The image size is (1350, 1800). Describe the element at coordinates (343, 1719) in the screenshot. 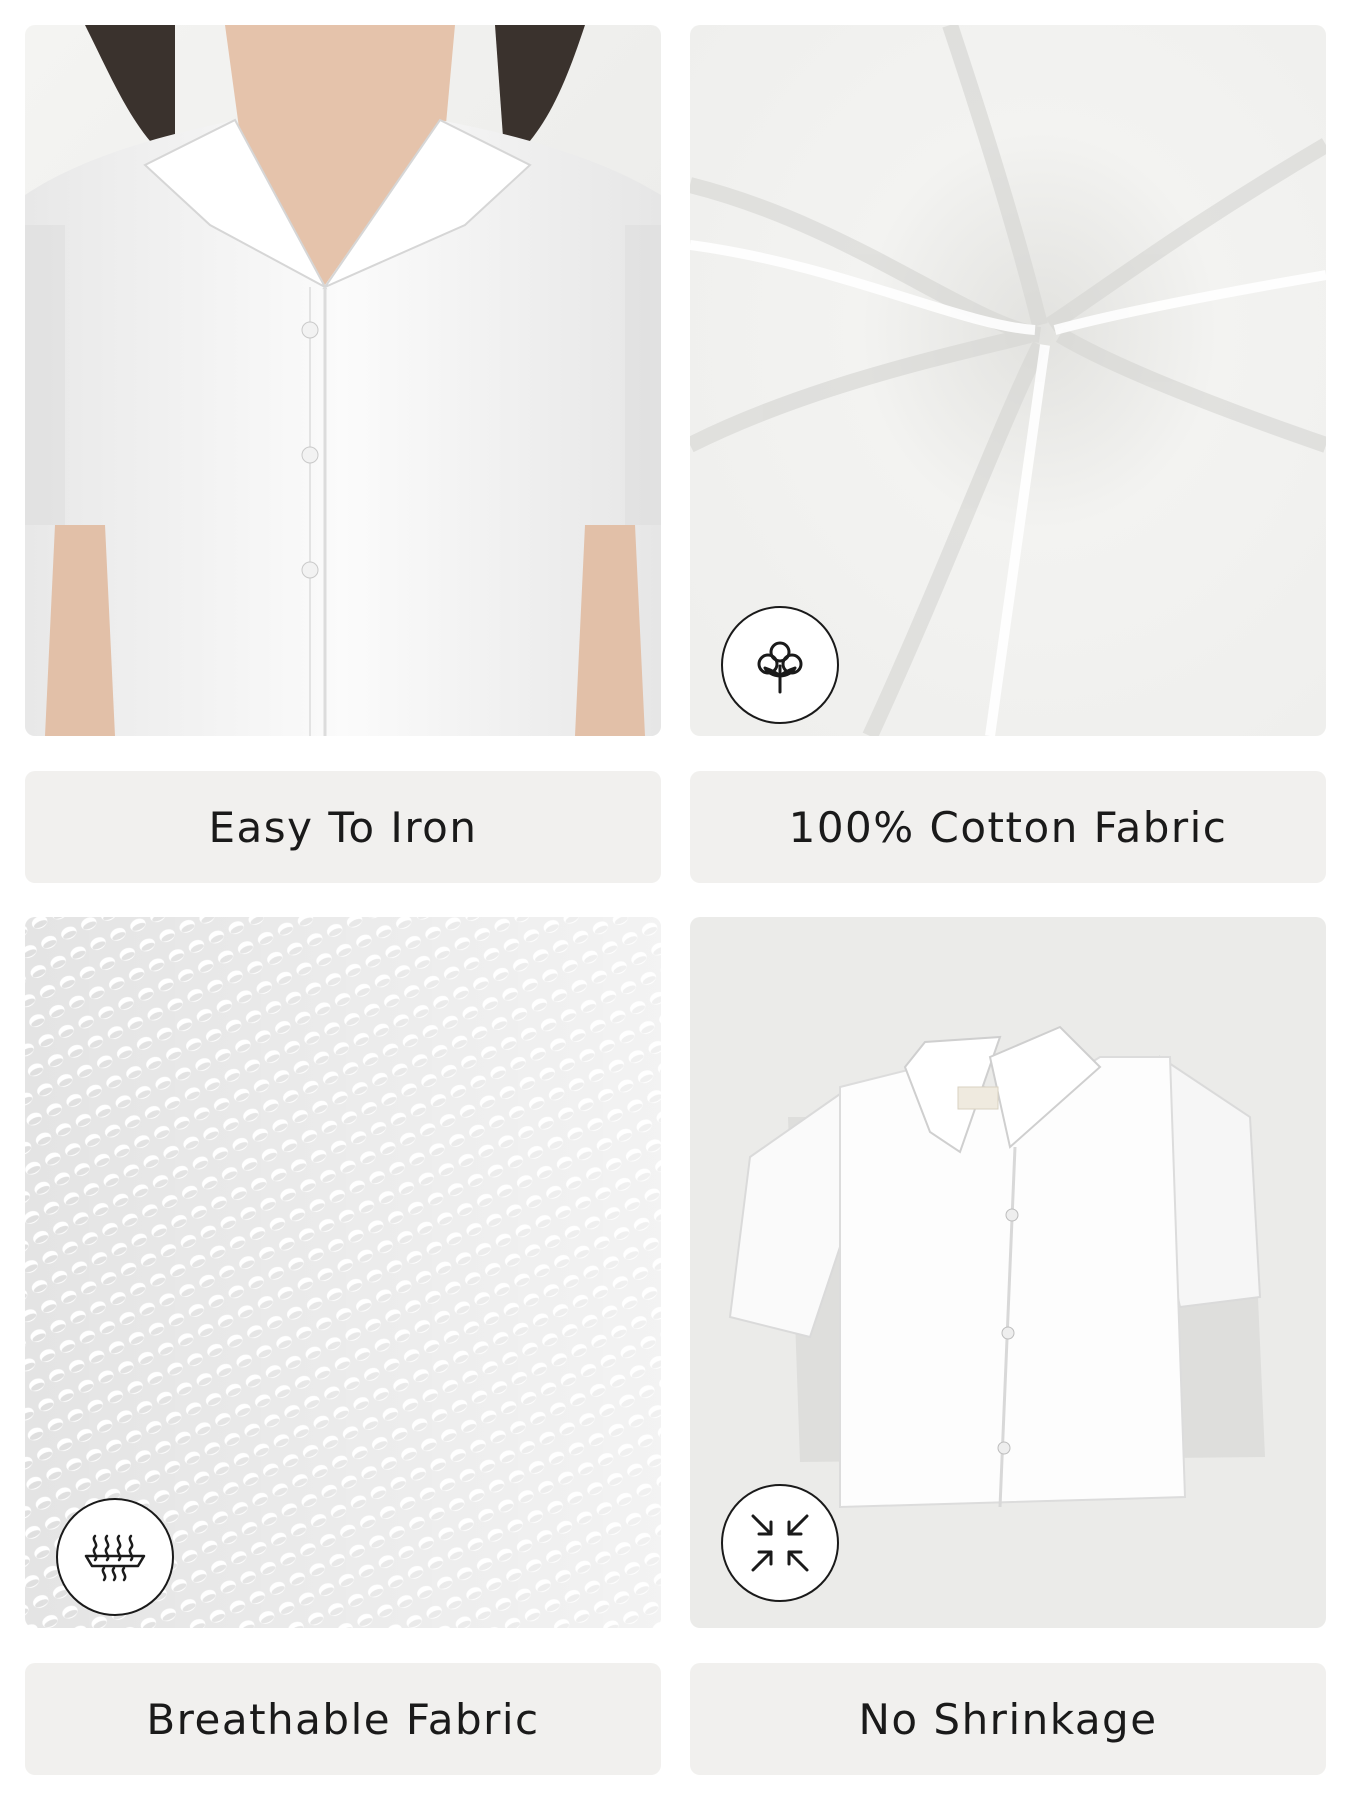

I see `feature-label-breathable-fabric: Breathable Fabric` at that location.